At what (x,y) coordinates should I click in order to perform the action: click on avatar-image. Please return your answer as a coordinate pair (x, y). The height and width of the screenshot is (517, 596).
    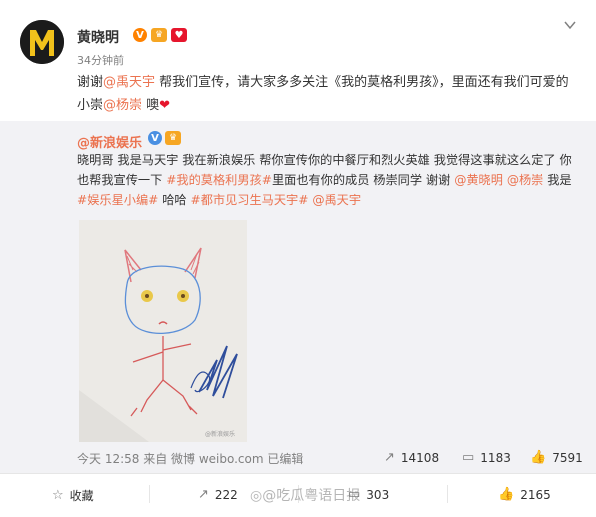
    Looking at the image, I should click on (42, 42).